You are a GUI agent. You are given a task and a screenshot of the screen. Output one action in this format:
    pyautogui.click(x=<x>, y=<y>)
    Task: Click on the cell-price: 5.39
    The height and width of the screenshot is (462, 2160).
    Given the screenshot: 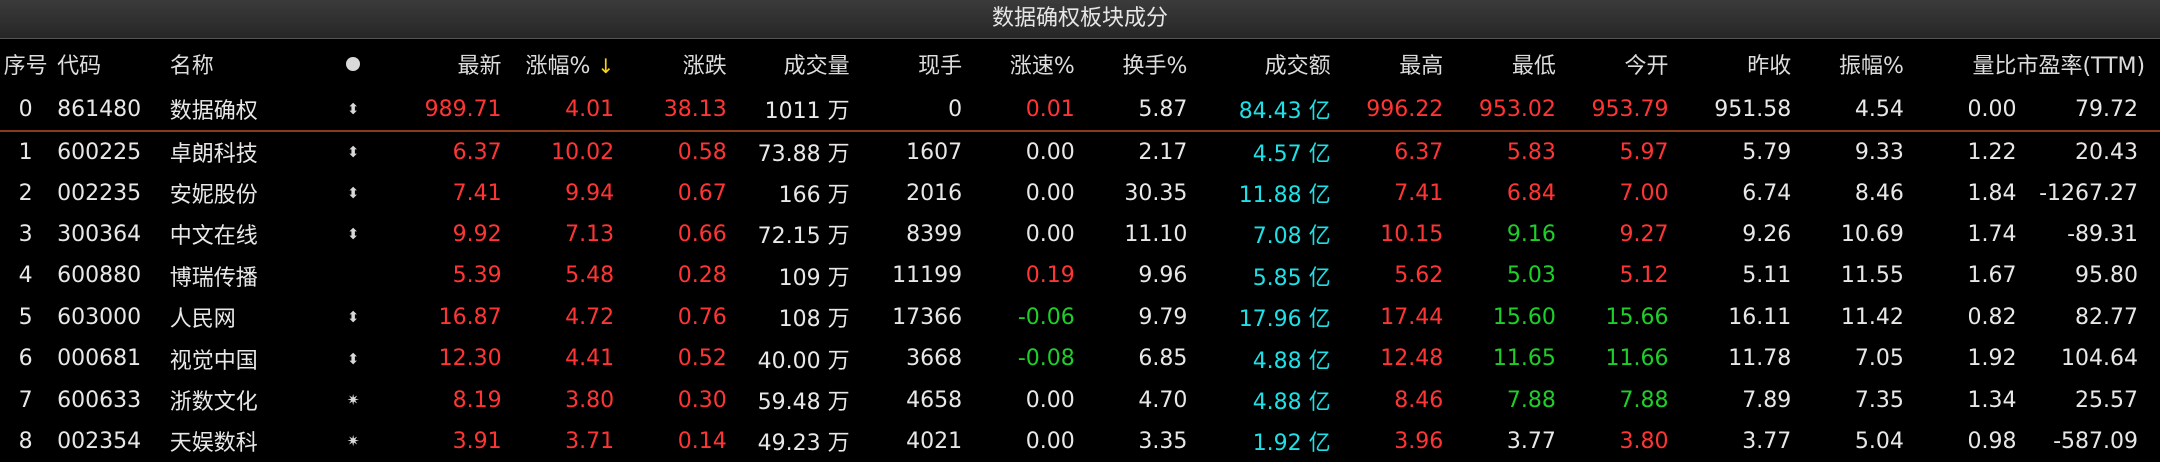 What is the action you would take?
    pyautogui.click(x=477, y=276)
    